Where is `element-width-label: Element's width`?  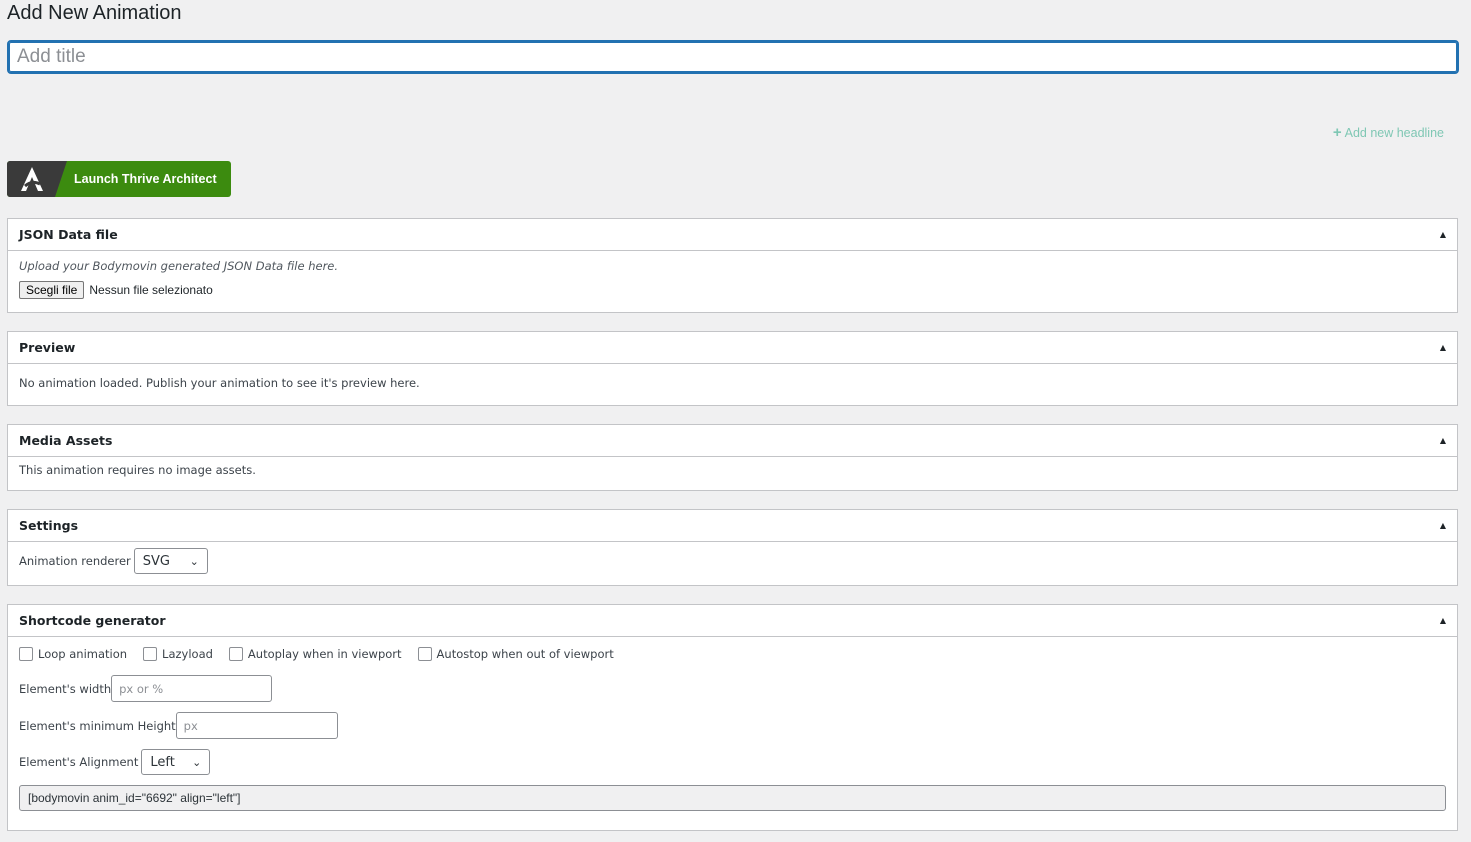
element-width-label: Element's width is located at coordinates (65, 688).